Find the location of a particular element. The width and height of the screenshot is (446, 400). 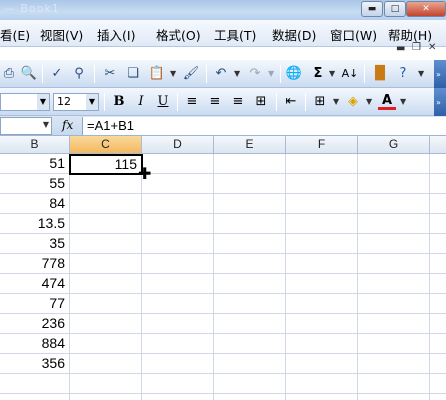

toolbar-options-grip-2: » is located at coordinates (440, 102).